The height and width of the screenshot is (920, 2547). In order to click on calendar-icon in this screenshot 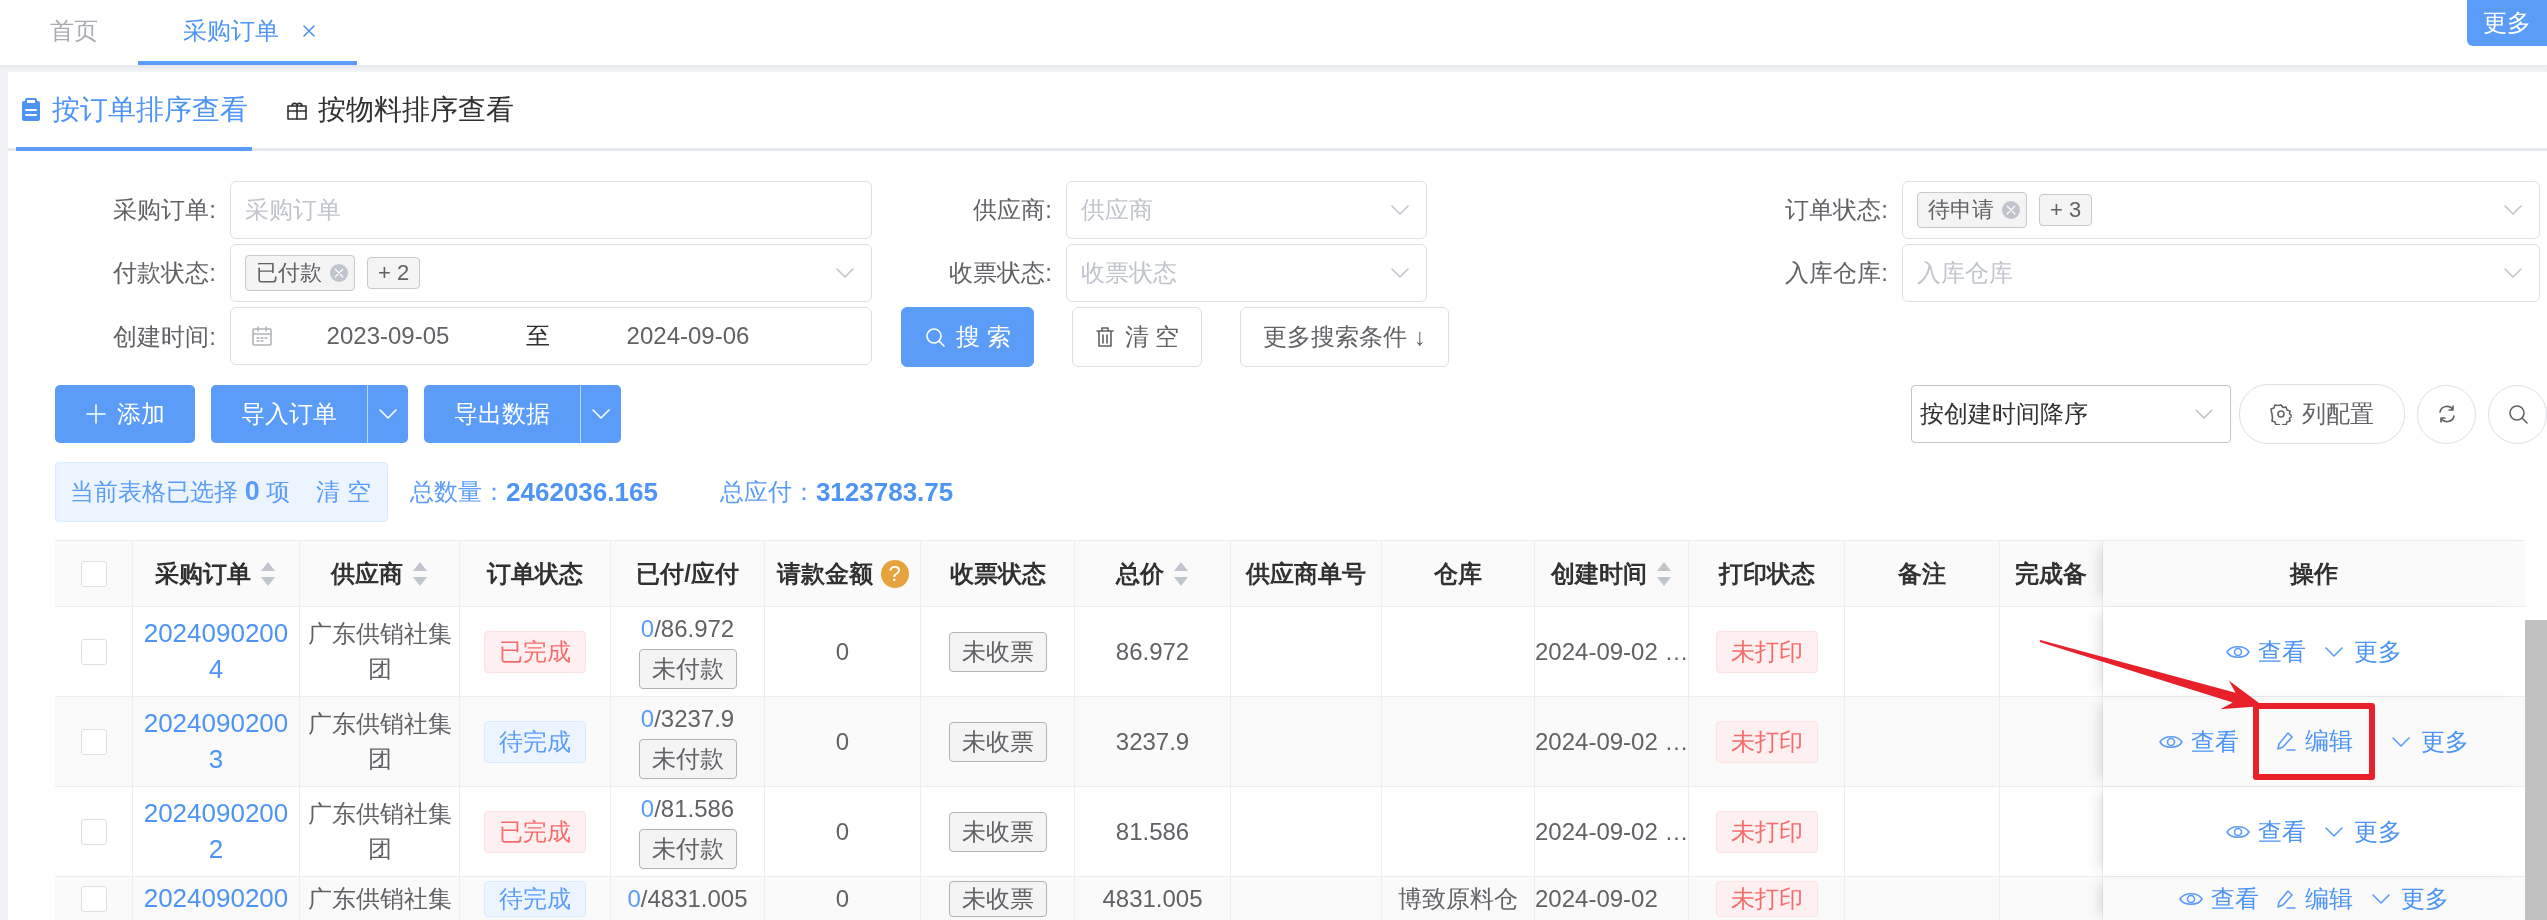, I will do `click(262, 336)`.